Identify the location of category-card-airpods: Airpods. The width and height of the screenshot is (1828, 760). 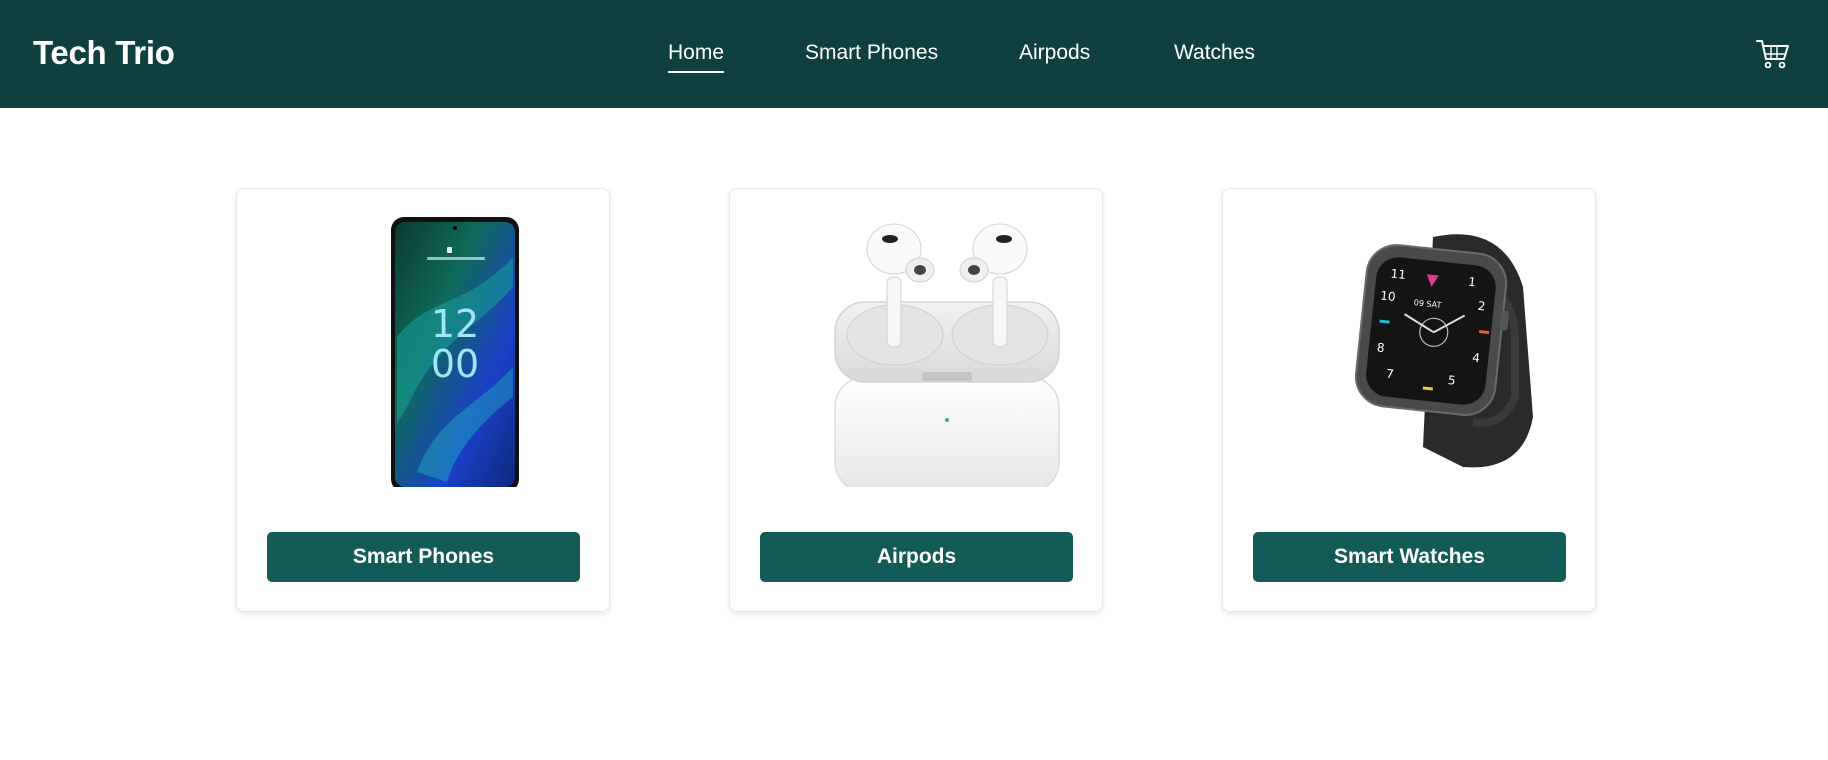
(916, 400).